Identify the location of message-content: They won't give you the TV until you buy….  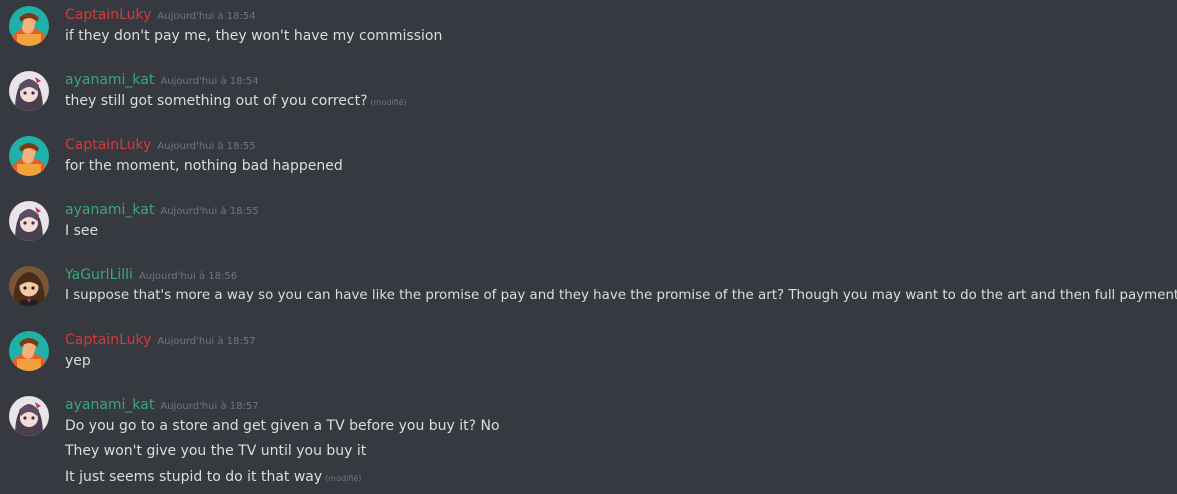
(215, 451).